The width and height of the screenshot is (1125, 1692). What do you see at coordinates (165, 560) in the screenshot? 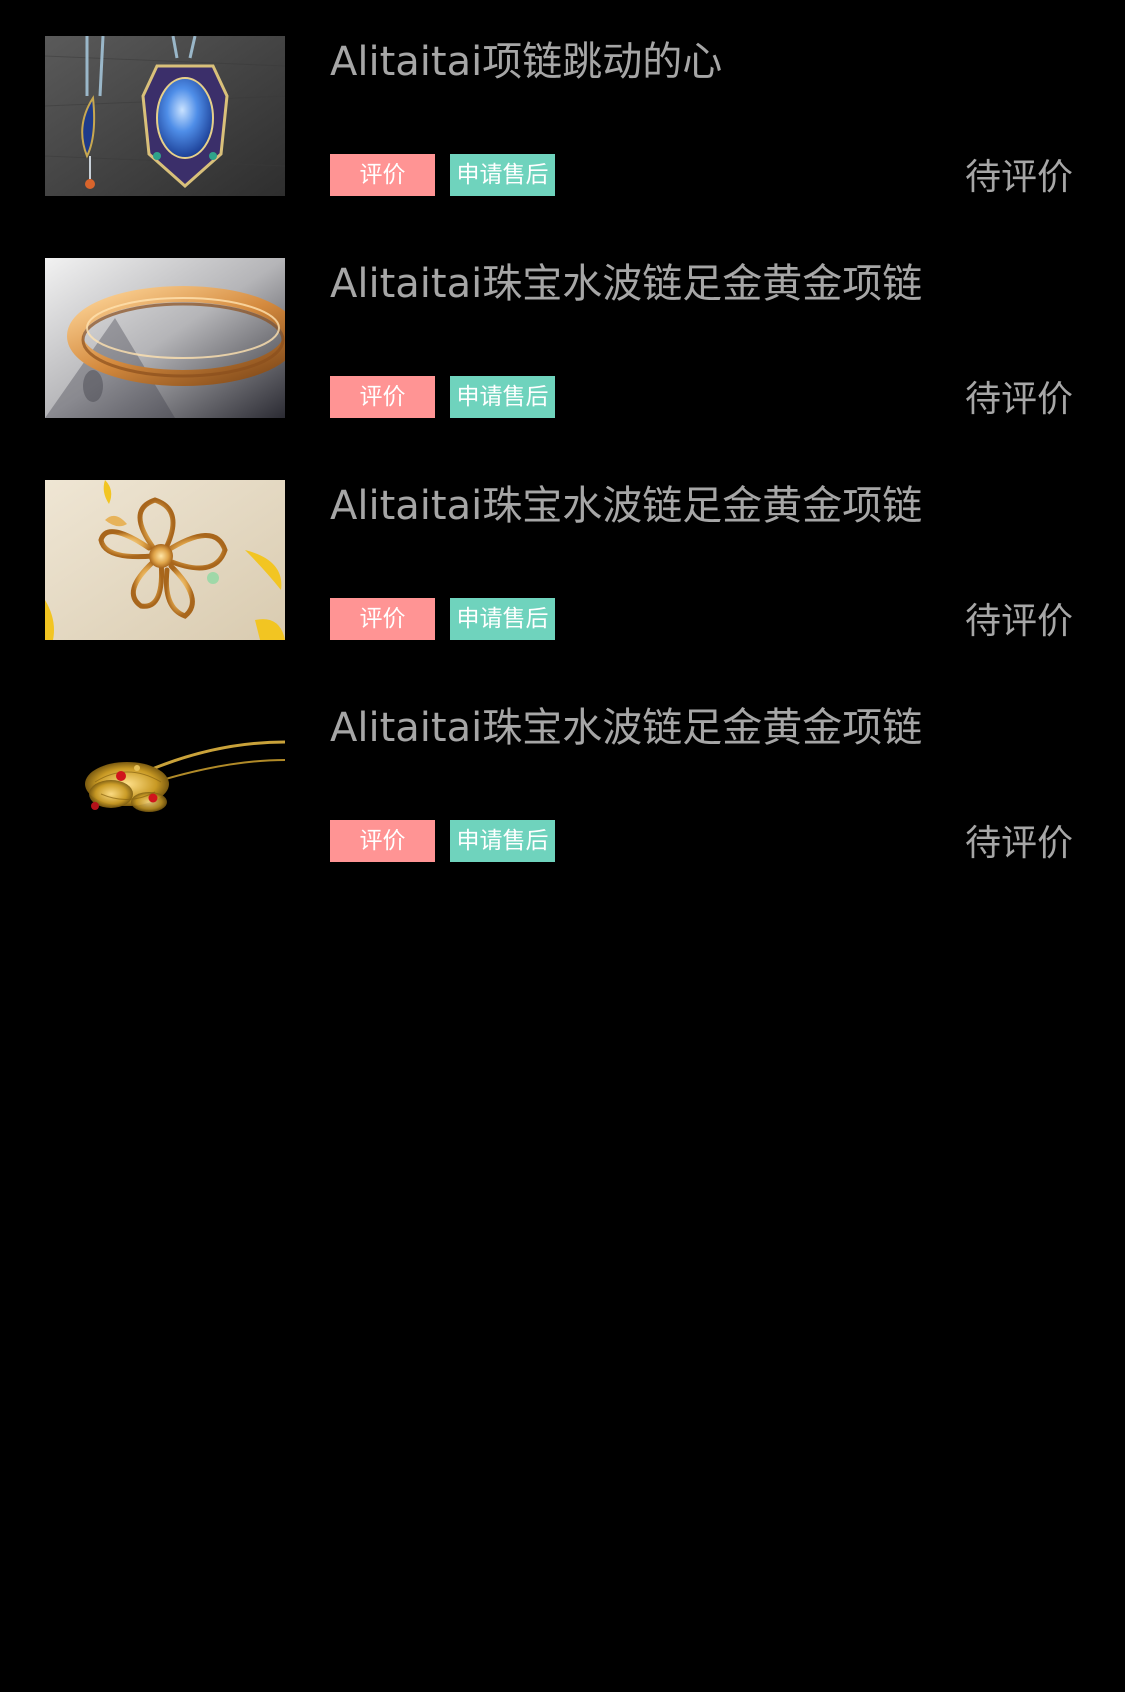
I see `product-image-gold-brooch` at bounding box center [165, 560].